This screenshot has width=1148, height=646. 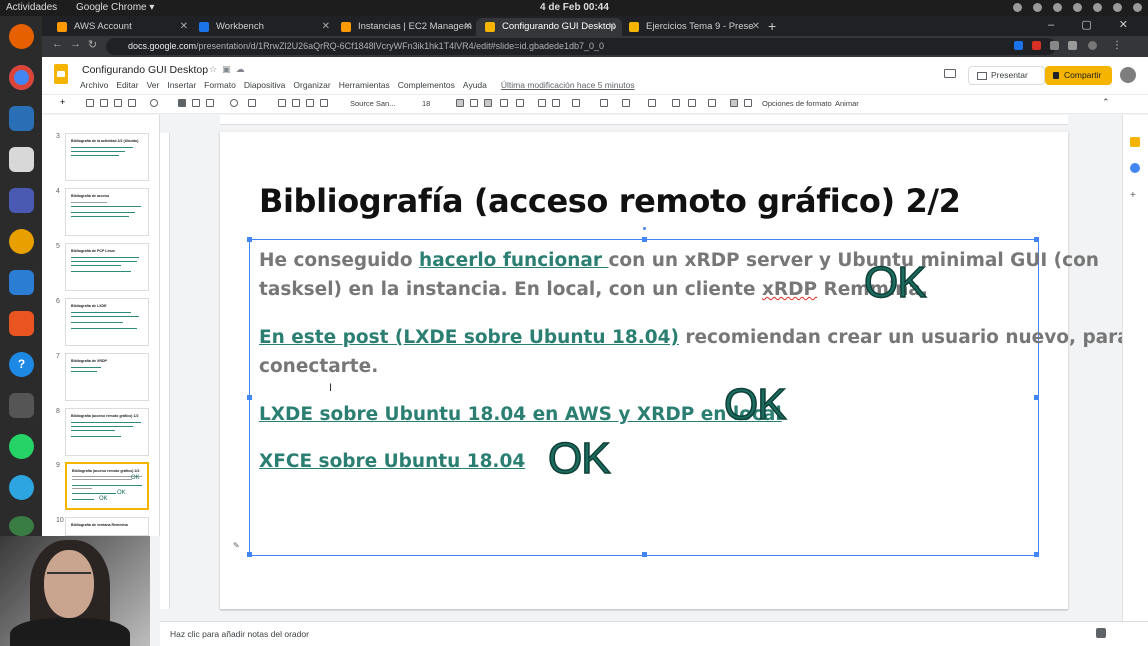 I want to click on print-icon, so click(x=118, y=103).